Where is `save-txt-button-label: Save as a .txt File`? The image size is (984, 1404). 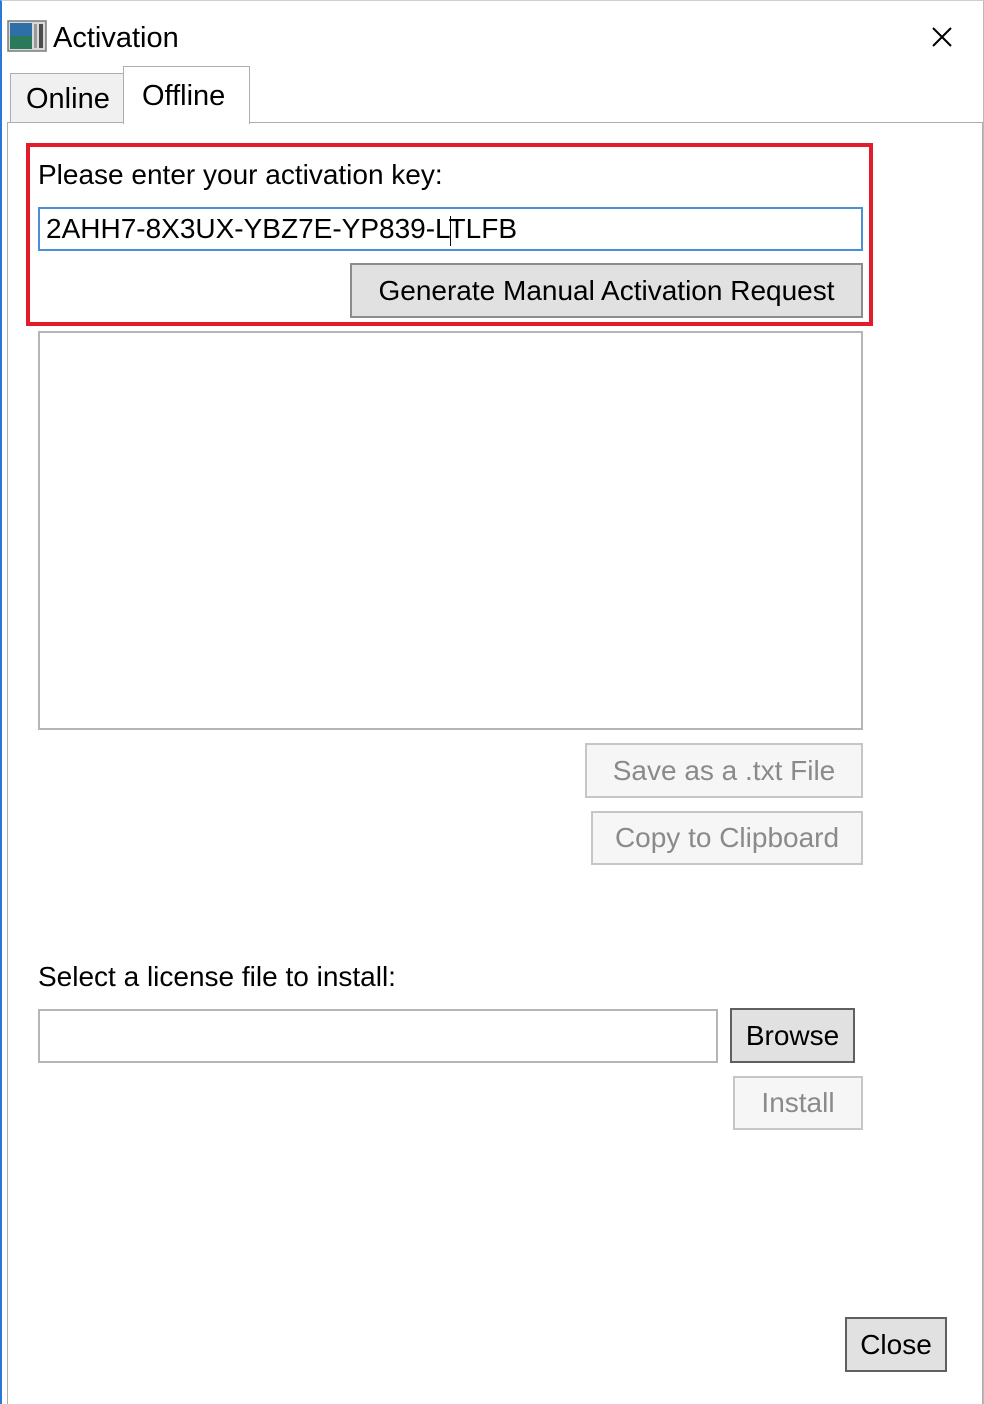 save-txt-button-label: Save as a .txt File is located at coordinates (724, 770).